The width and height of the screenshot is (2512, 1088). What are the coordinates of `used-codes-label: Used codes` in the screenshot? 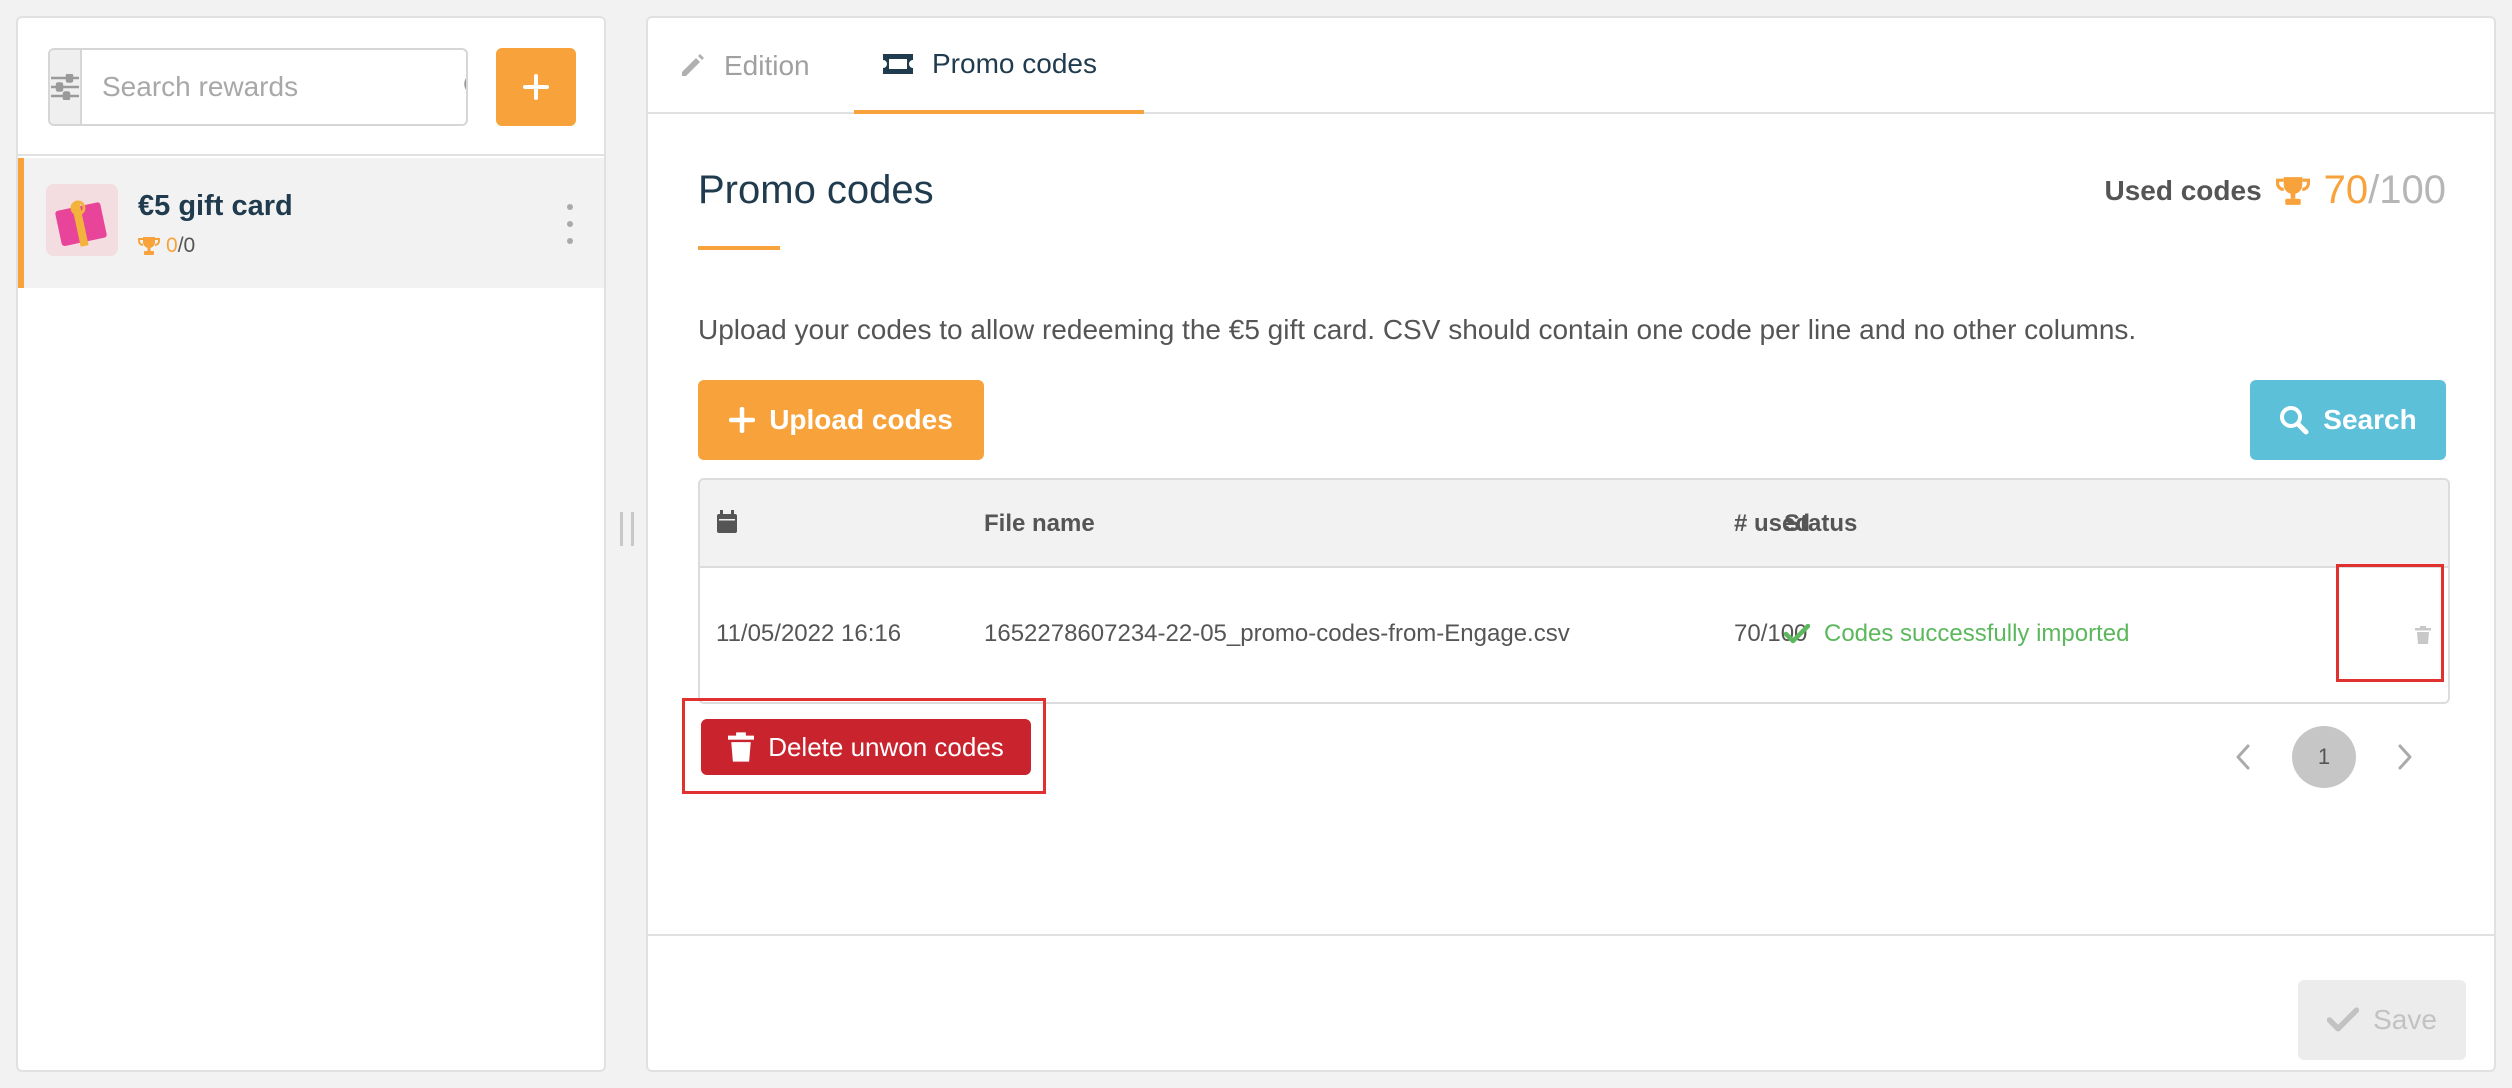 It's located at (2183, 190).